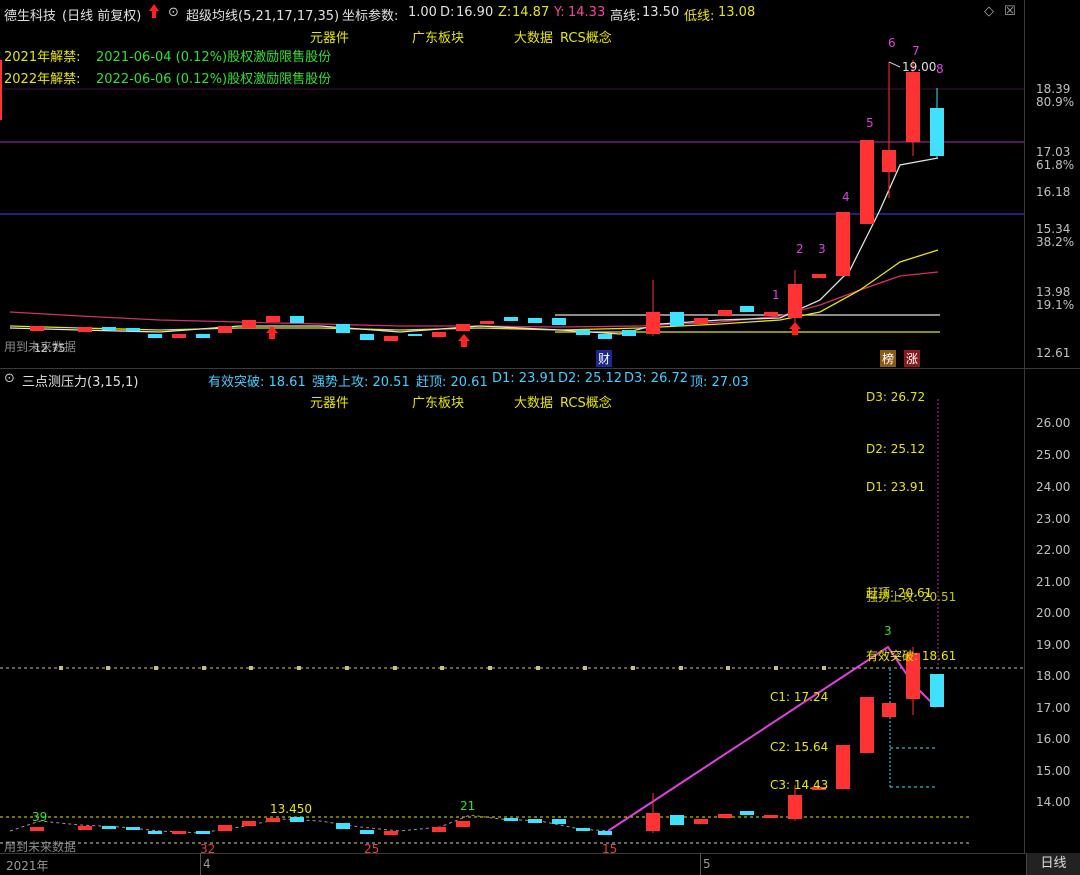 This screenshot has width=1080, height=875. Describe the element at coordinates (1055, 242) in the screenshot. I see `fib-pct: 38.2%` at that location.